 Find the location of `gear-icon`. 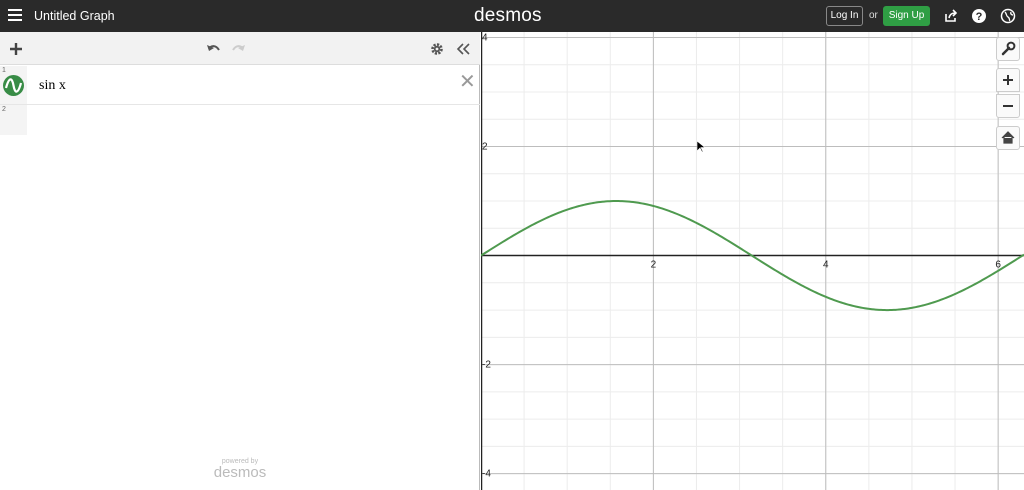

gear-icon is located at coordinates (437, 49).